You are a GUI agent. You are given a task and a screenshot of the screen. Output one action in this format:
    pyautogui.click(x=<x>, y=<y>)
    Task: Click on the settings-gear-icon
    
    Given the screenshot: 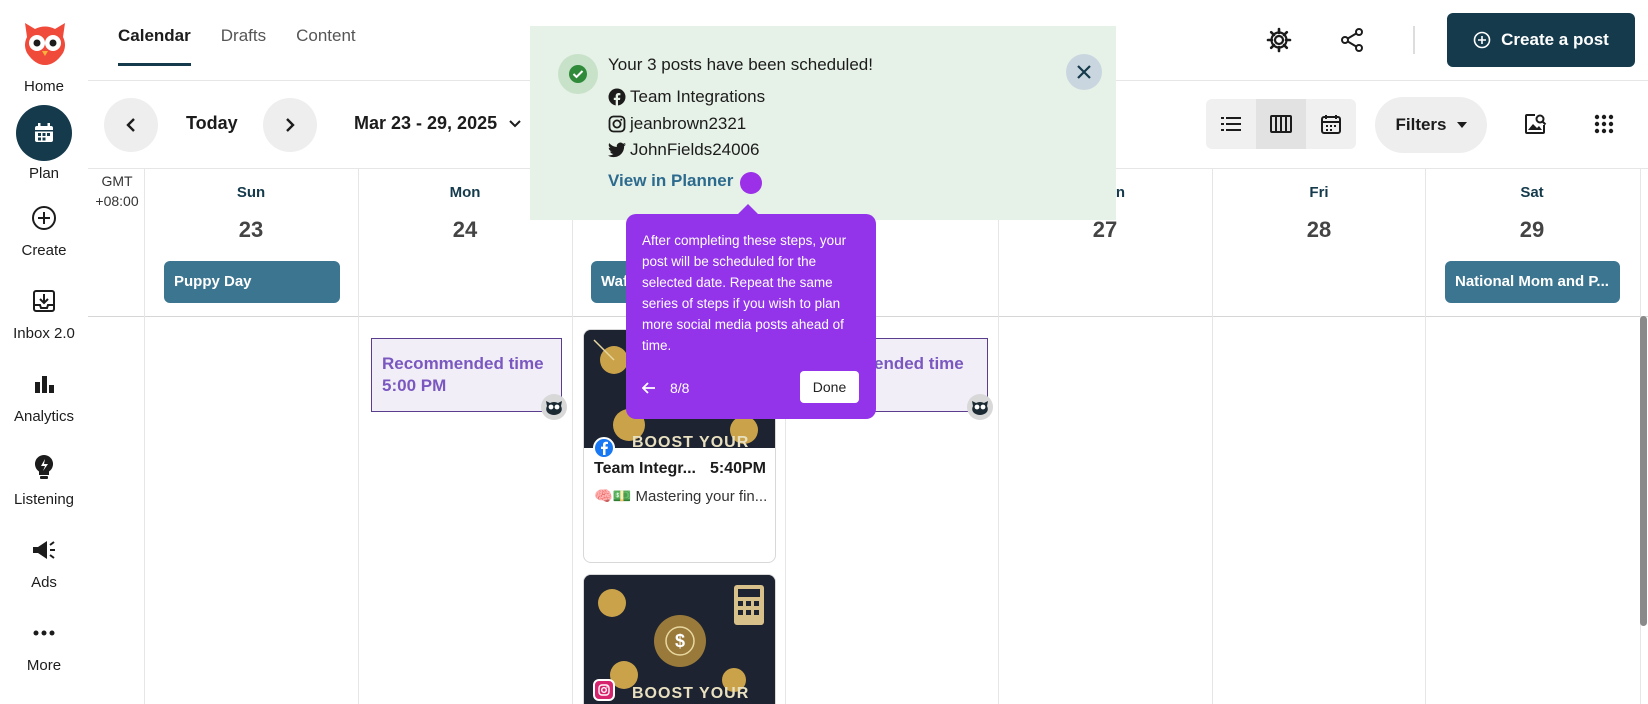 What is the action you would take?
    pyautogui.click(x=1279, y=40)
    